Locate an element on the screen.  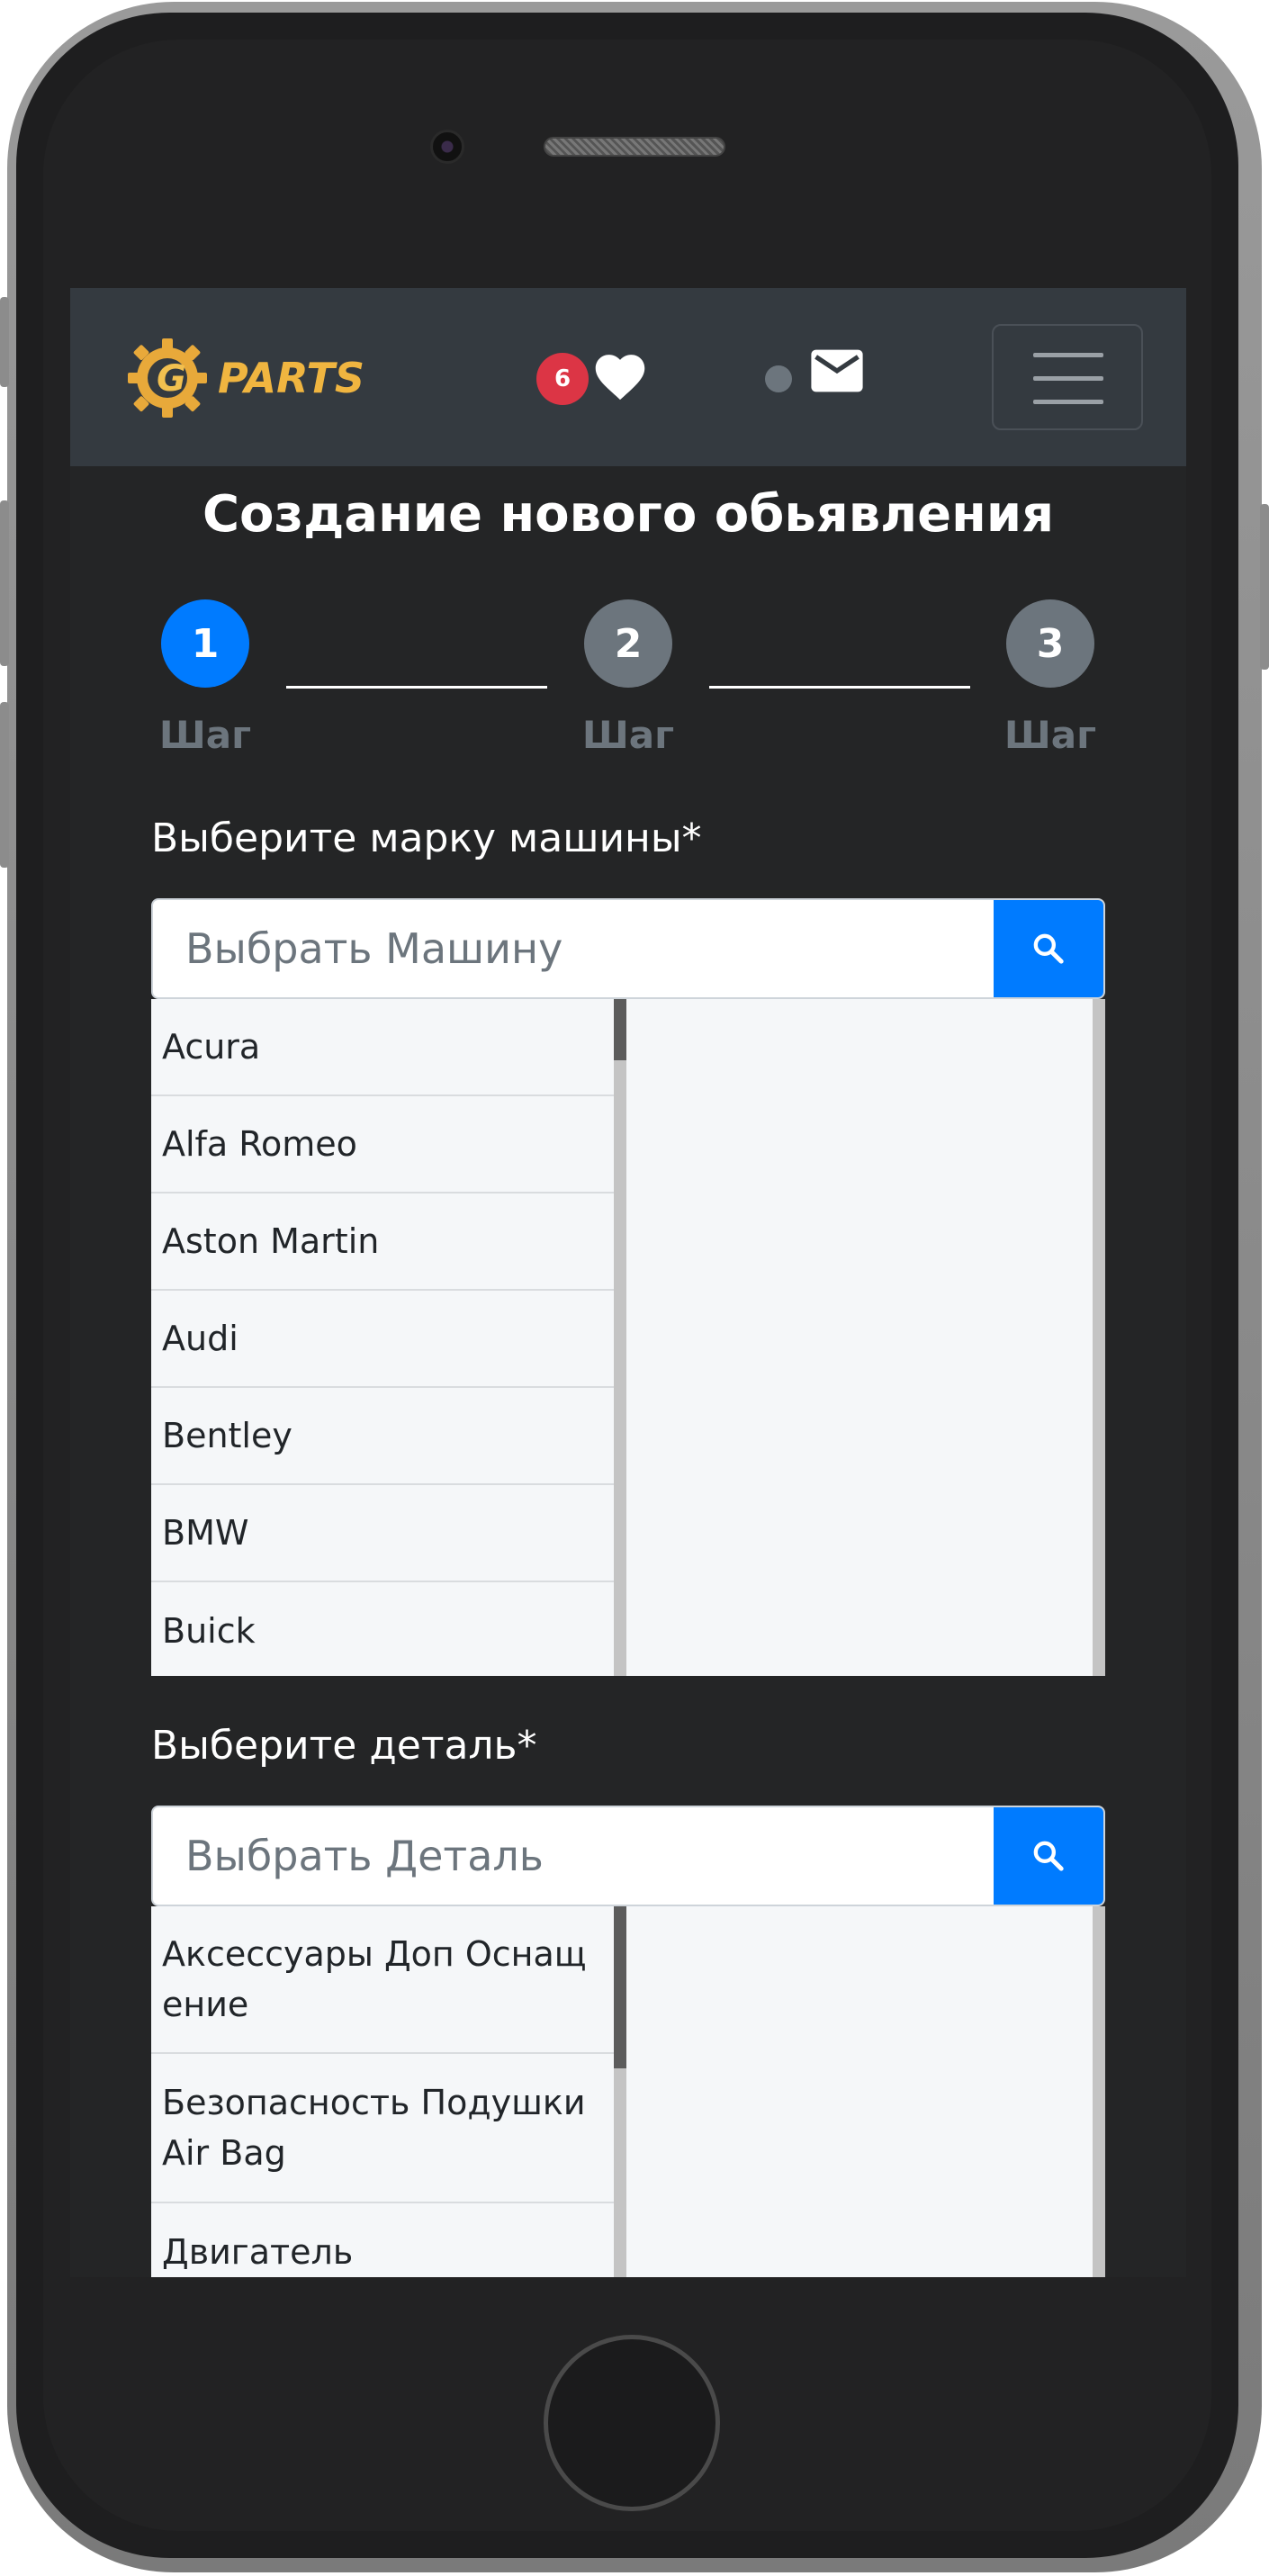
list-item: Bentley is located at coordinates (382, 1436).